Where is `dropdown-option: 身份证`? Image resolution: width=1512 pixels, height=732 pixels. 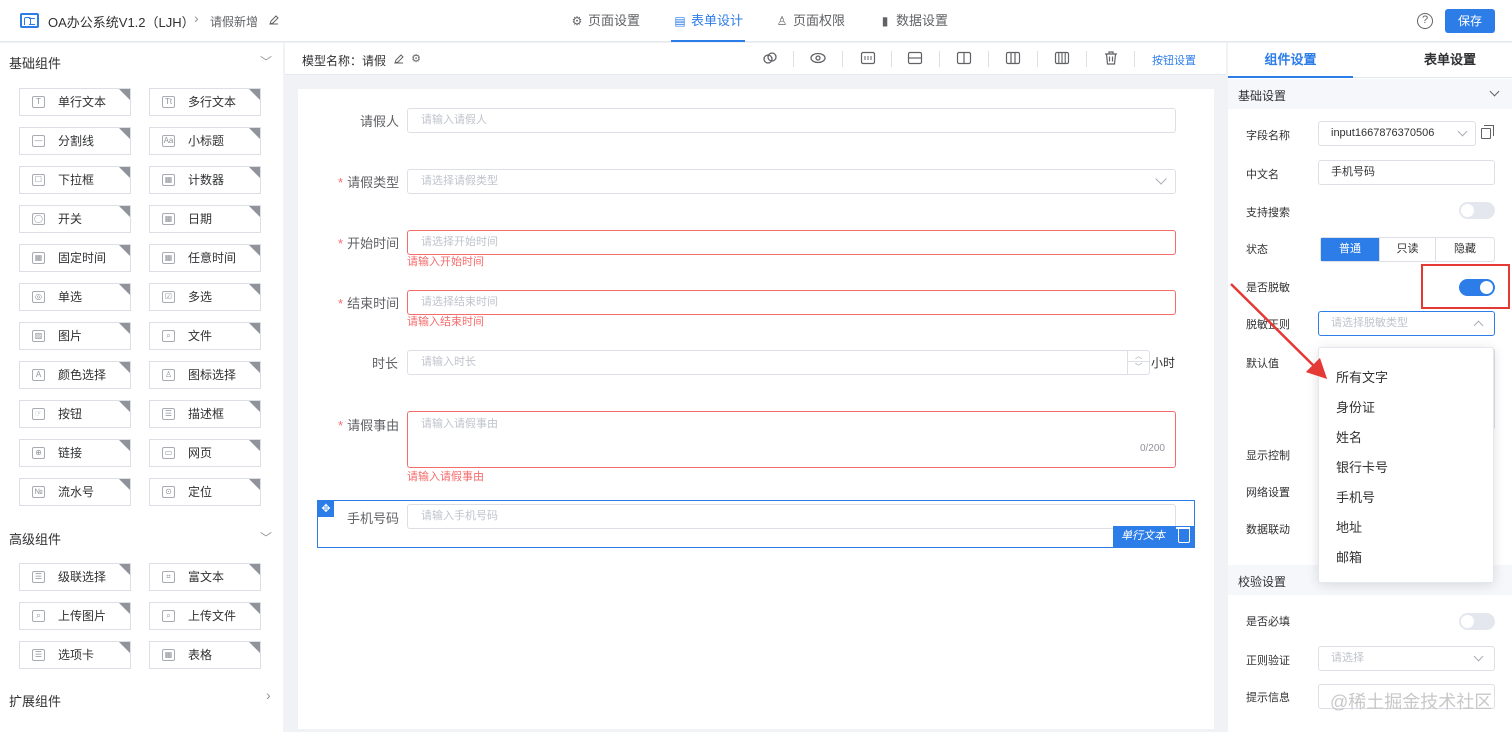 dropdown-option: 身份证 is located at coordinates (1355, 406).